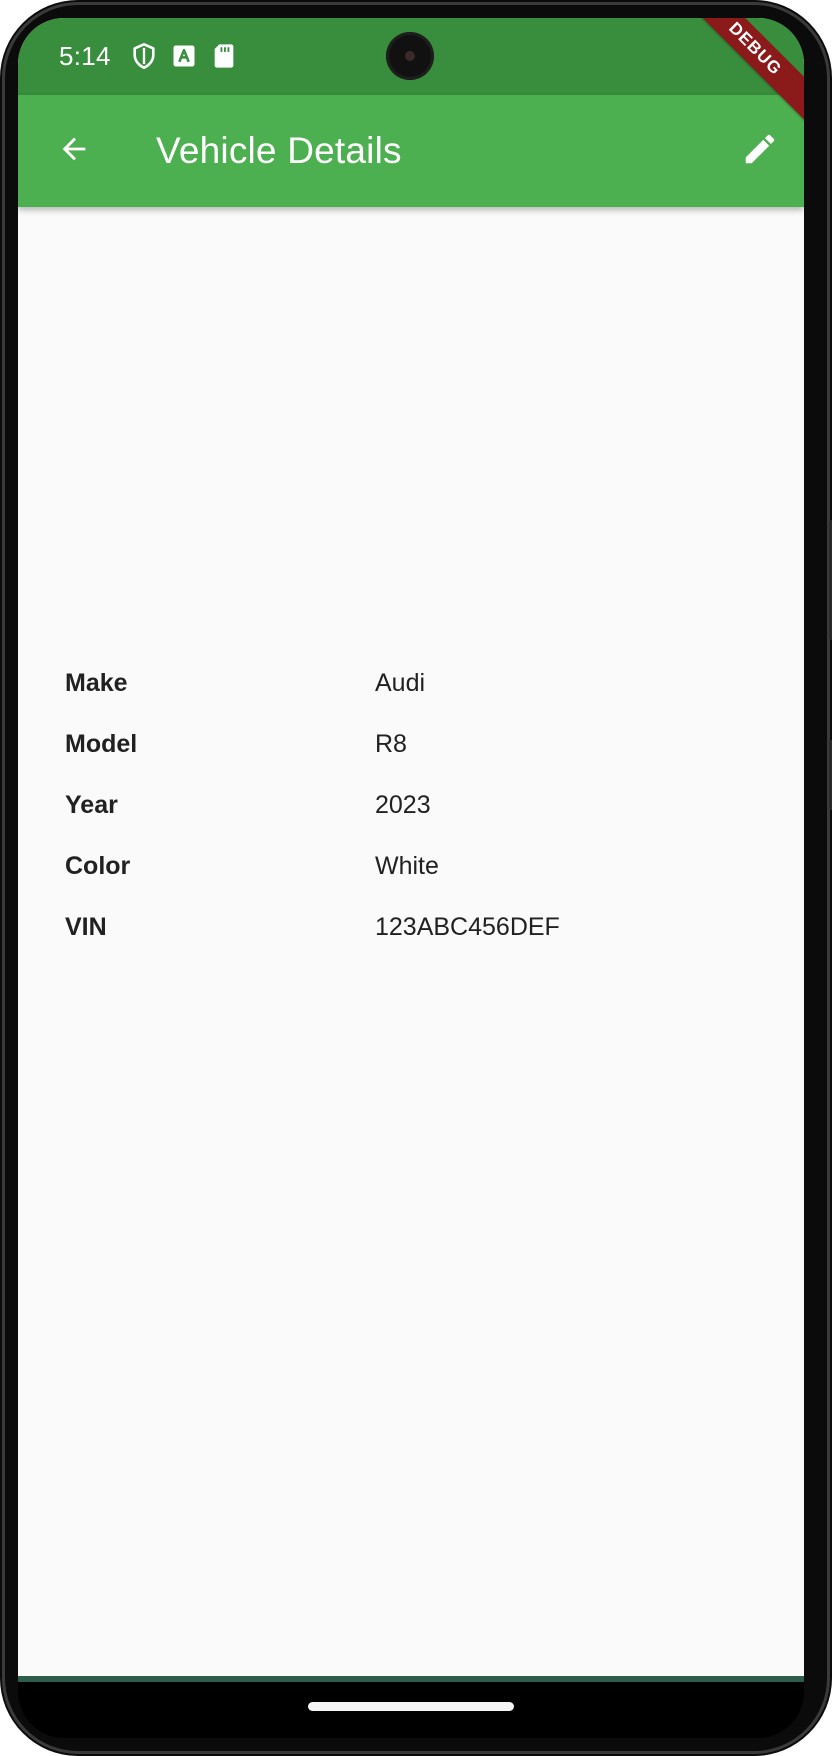 This screenshot has width=832, height=1756. Describe the element at coordinates (144, 56) in the screenshot. I see `shield-icon` at that location.